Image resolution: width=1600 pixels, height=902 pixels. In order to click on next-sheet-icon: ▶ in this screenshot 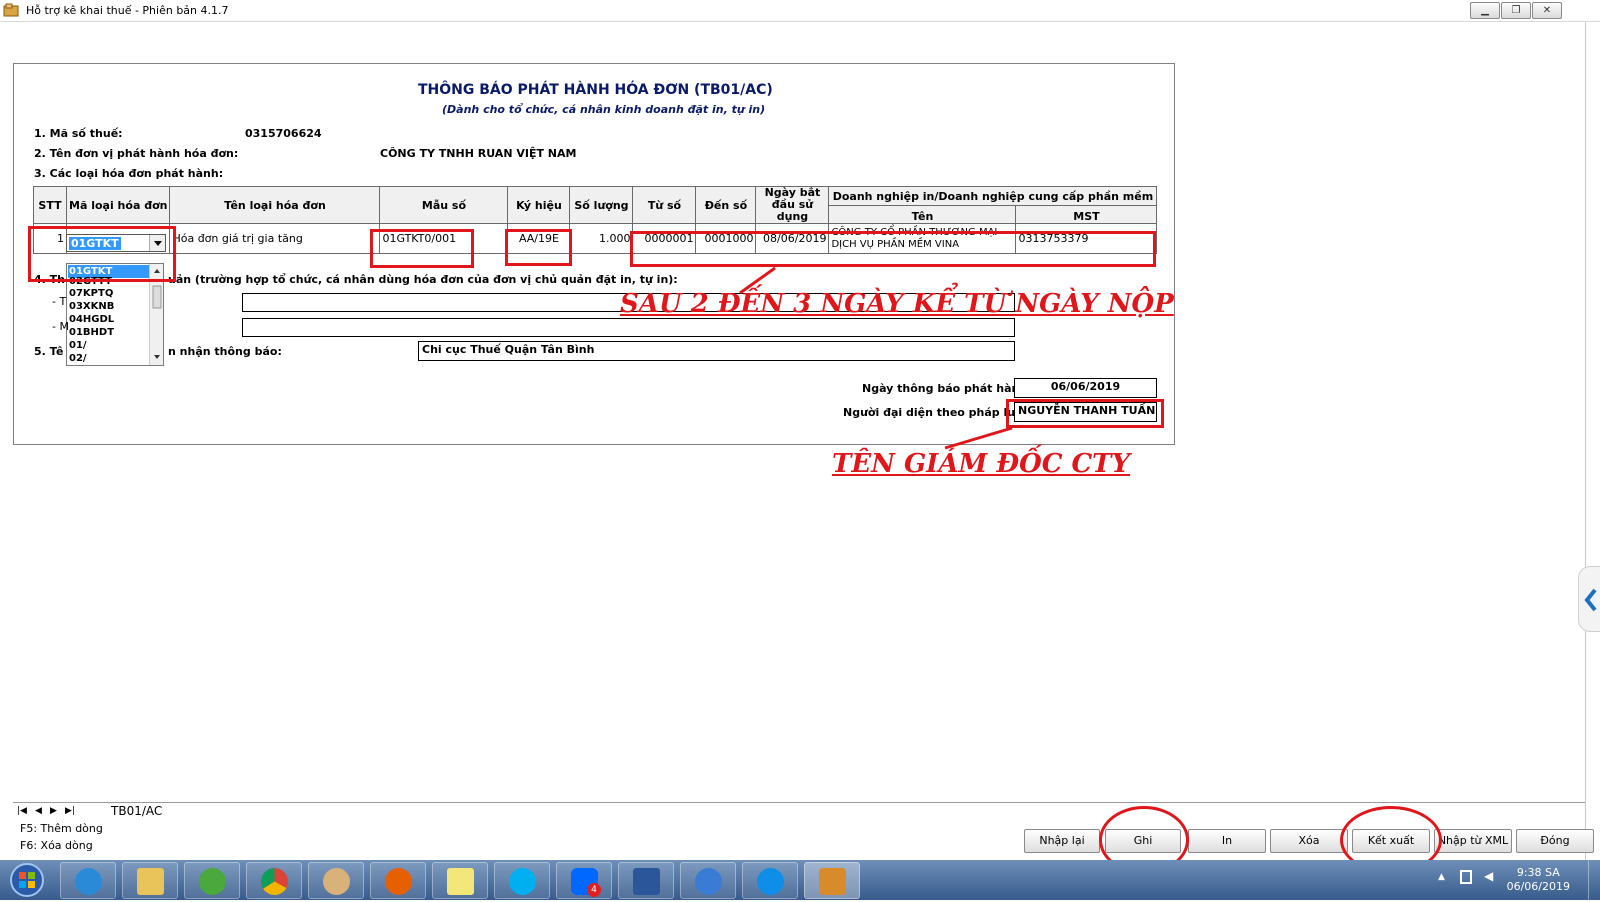, I will do `click(53, 811)`.